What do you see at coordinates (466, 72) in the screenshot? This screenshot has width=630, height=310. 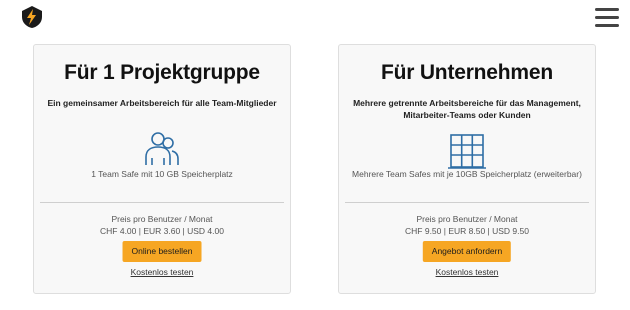 I see `card-title: Für Unternehmen` at bounding box center [466, 72].